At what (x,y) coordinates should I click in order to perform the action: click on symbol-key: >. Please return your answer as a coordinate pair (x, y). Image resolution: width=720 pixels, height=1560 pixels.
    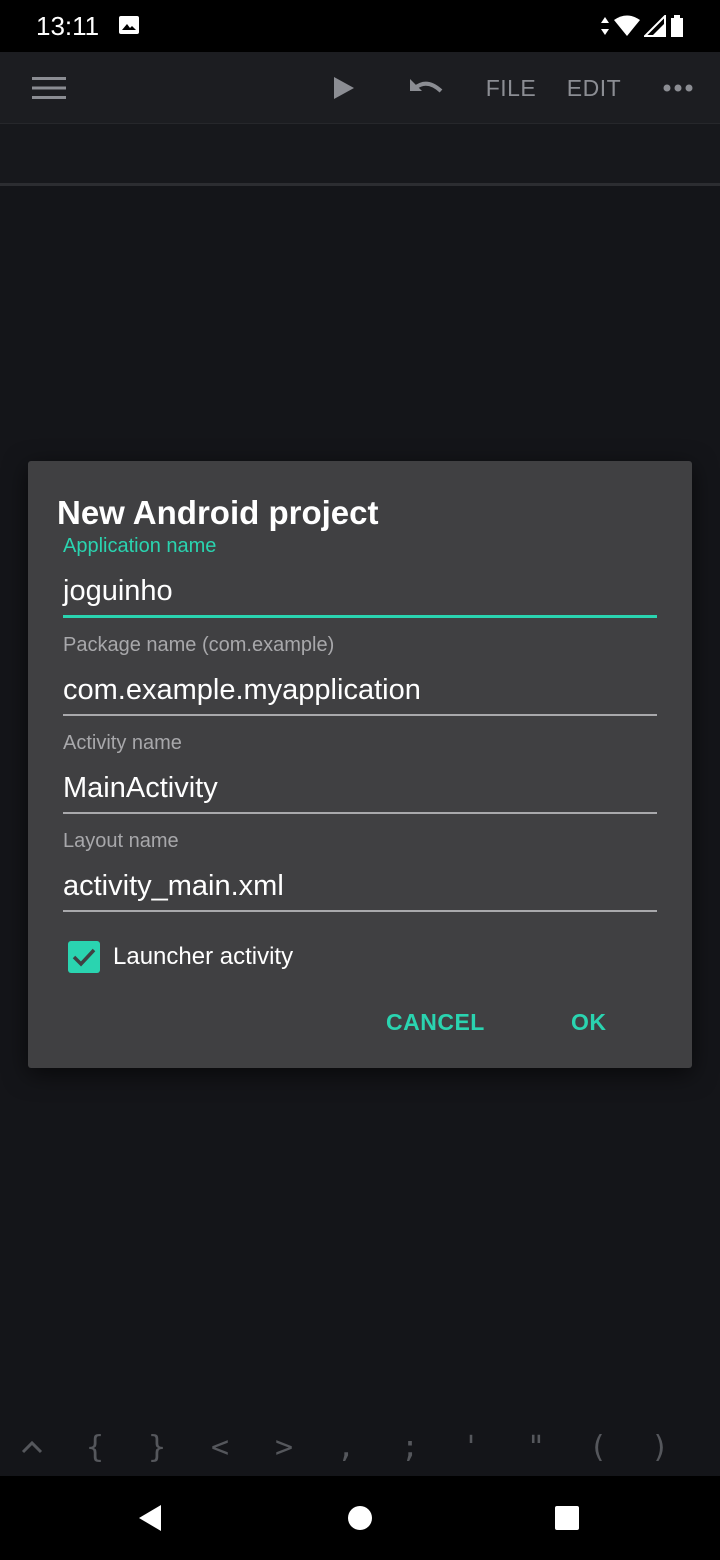
    Looking at the image, I should click on (284, 1447).